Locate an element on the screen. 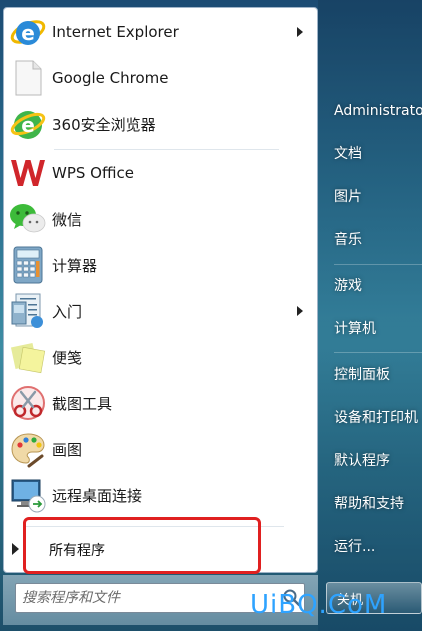 This screenshot has width=422, height=631. program-item-remote-desktop: 远程桌面连接 is located at coordinates (160, 495).